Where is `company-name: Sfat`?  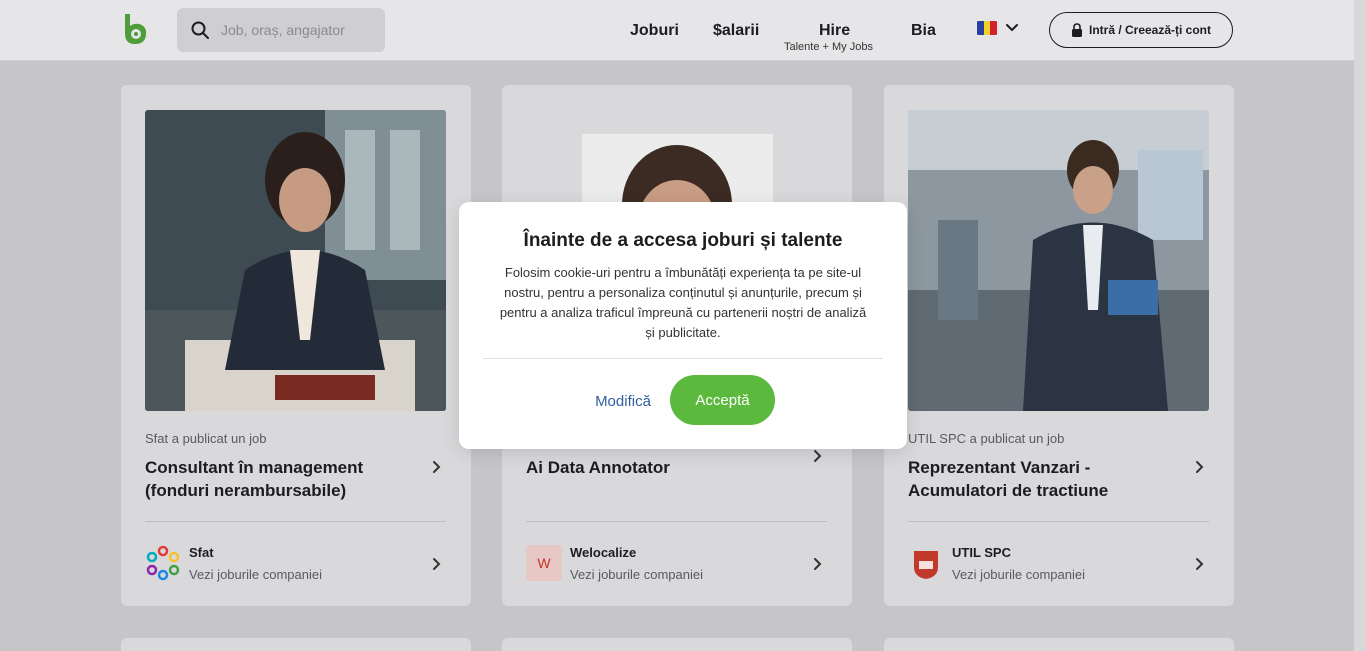 company-name: Sfat is located at coordinates (201, 552).